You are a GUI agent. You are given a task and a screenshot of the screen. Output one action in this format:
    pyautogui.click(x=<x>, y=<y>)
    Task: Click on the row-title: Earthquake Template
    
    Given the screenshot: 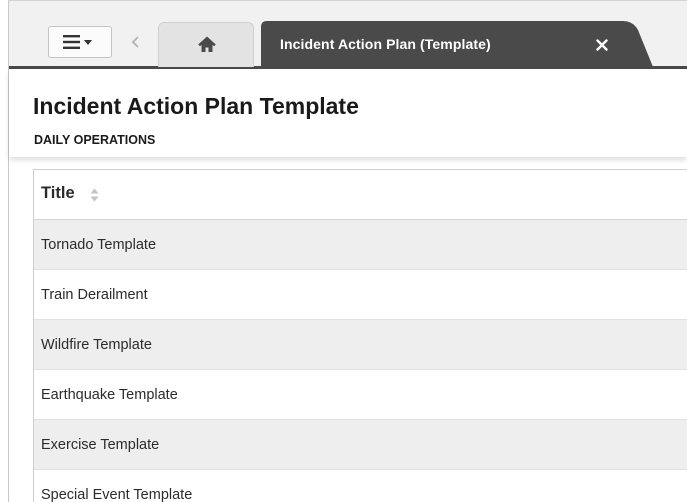 What is the action you would take?
    pyautogui.click(x=109, y=395)
    